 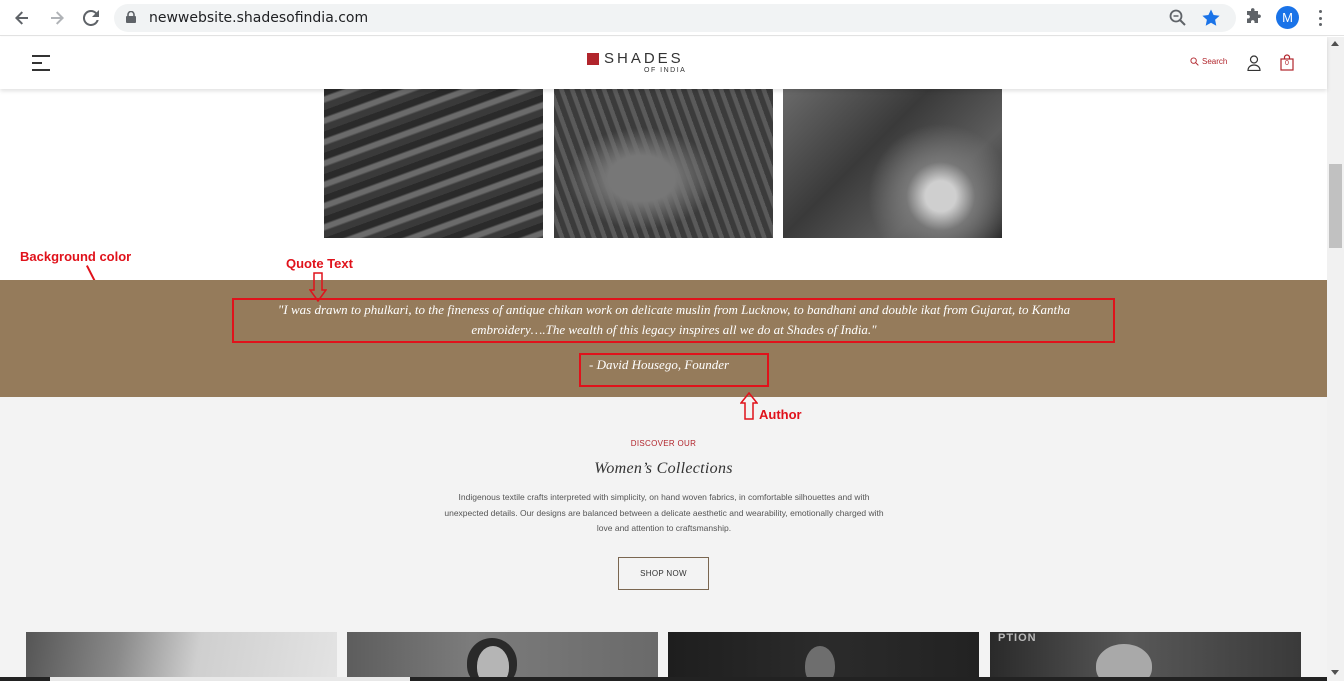 I want to click on thumb-overlay-text: PTION, so click(x=1017, y=638).